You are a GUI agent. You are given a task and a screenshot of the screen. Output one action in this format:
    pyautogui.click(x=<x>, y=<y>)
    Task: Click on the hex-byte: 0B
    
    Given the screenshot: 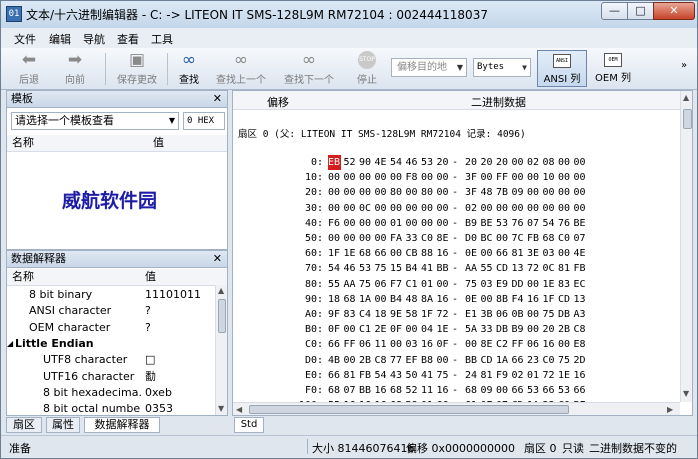 What is the action you would take?
    pyautogui.click(x=520, y=314)
    